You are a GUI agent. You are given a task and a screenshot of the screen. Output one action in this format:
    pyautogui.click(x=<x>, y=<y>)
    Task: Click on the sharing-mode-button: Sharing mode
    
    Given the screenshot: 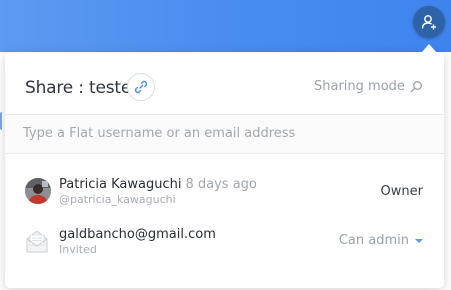 What is the action you would take?
    pyautogui.click(x=368, y=86)
    